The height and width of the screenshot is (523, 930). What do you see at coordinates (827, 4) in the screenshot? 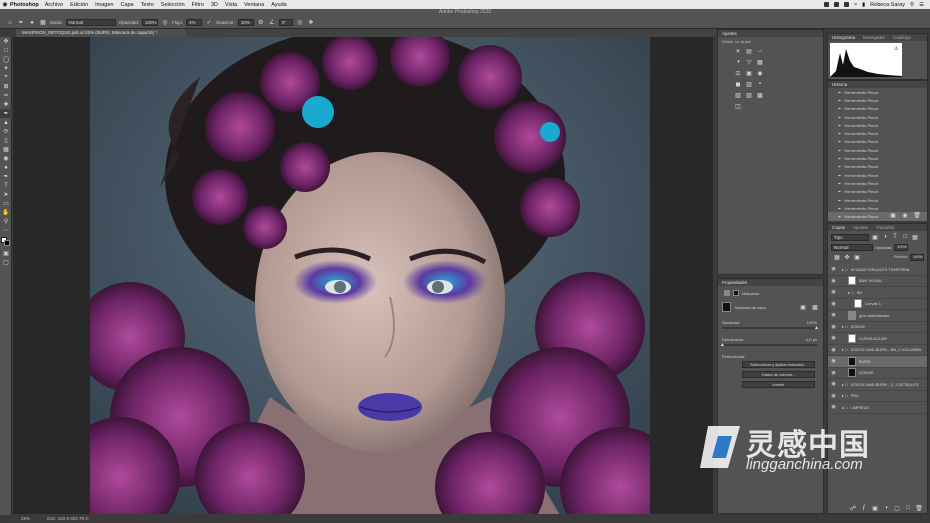
I see `status-icon` at bounding box center [827, 4].